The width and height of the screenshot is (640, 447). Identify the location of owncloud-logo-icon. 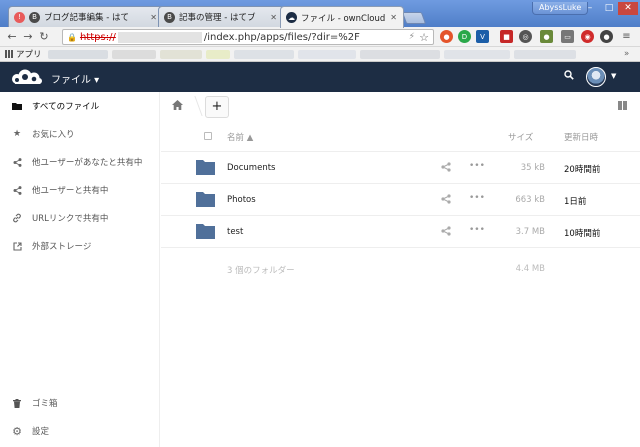
(26, 77).